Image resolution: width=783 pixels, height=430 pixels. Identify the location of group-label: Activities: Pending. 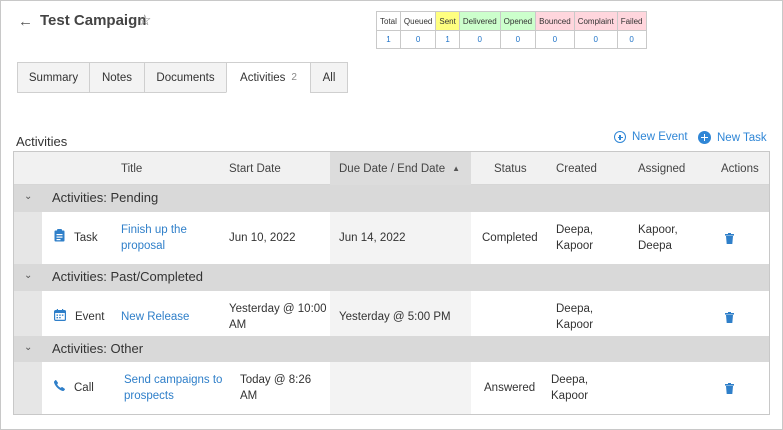
(105, 197).